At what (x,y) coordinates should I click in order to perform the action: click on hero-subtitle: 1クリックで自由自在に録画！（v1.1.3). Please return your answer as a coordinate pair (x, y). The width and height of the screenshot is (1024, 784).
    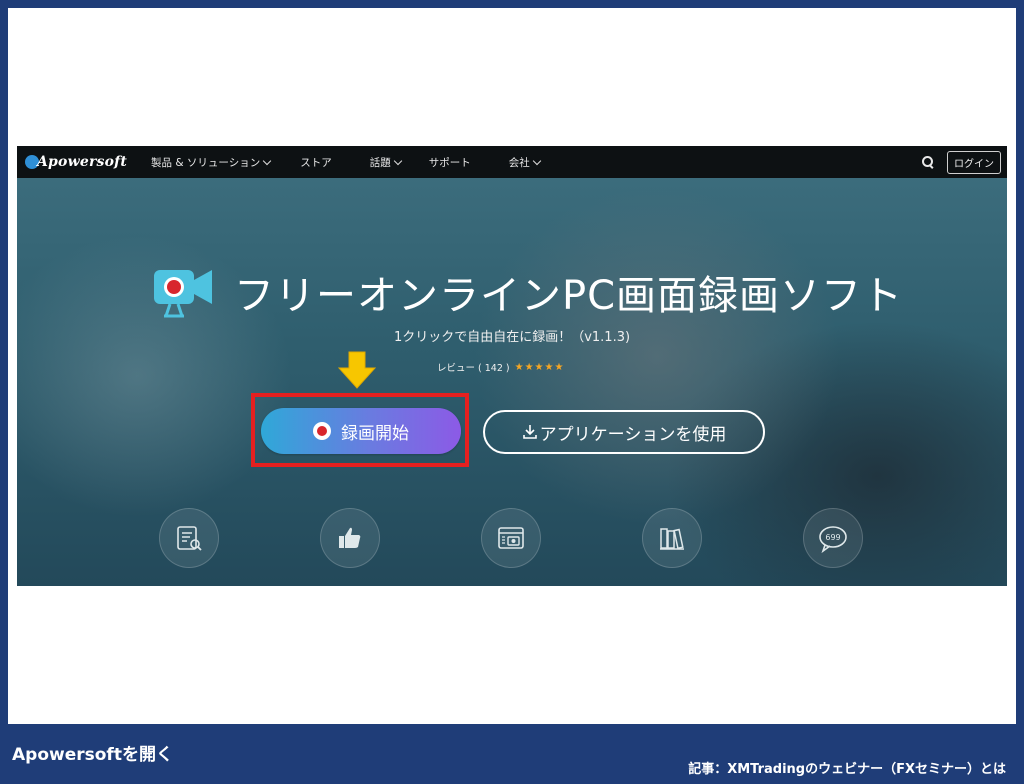
    Looking at the image, I should click on (512, 337).